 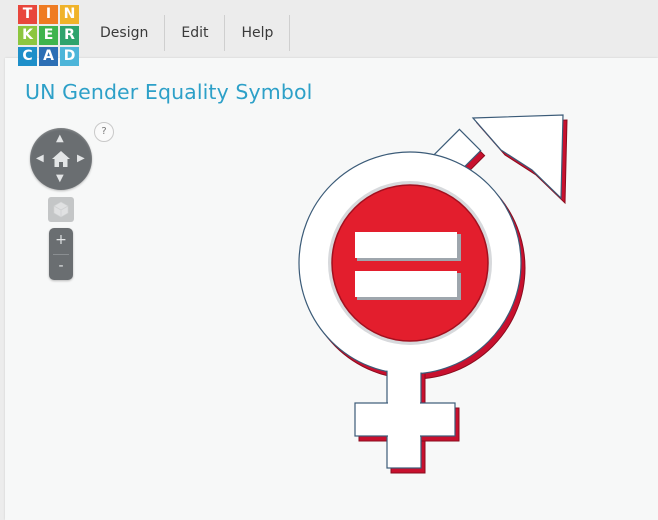 What do you see at coordinates (27, 56) in the screenshot?
I see `logo-letter: C` at bounding box center [27, 56].